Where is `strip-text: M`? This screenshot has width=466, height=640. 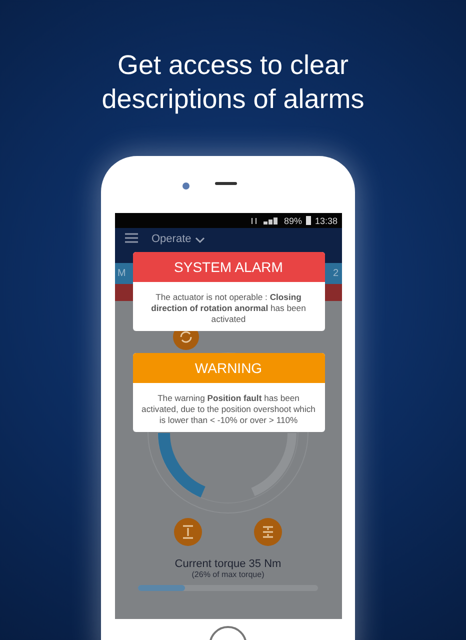 strip-text: M is located at coordinates (122, 273).